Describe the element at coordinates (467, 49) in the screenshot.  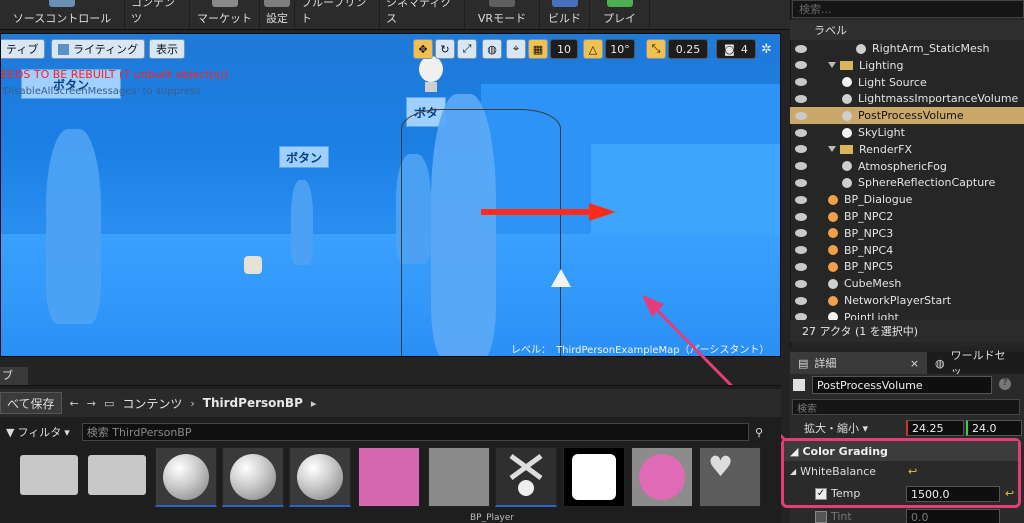
I see `scale-tool-icon: ⤢` at that location.